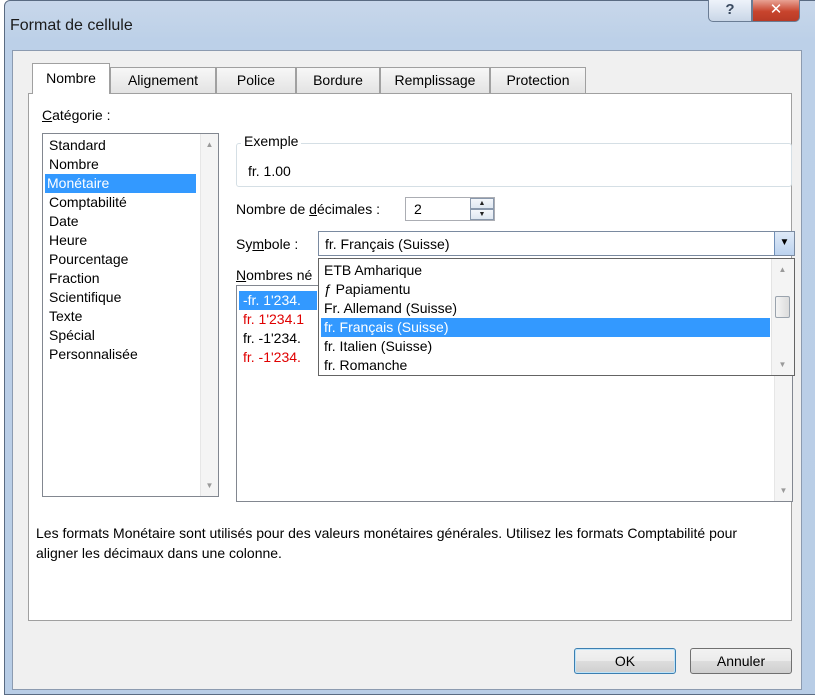  I want to click on decimals-spinner: ▲ ▼, so click(482, 209).